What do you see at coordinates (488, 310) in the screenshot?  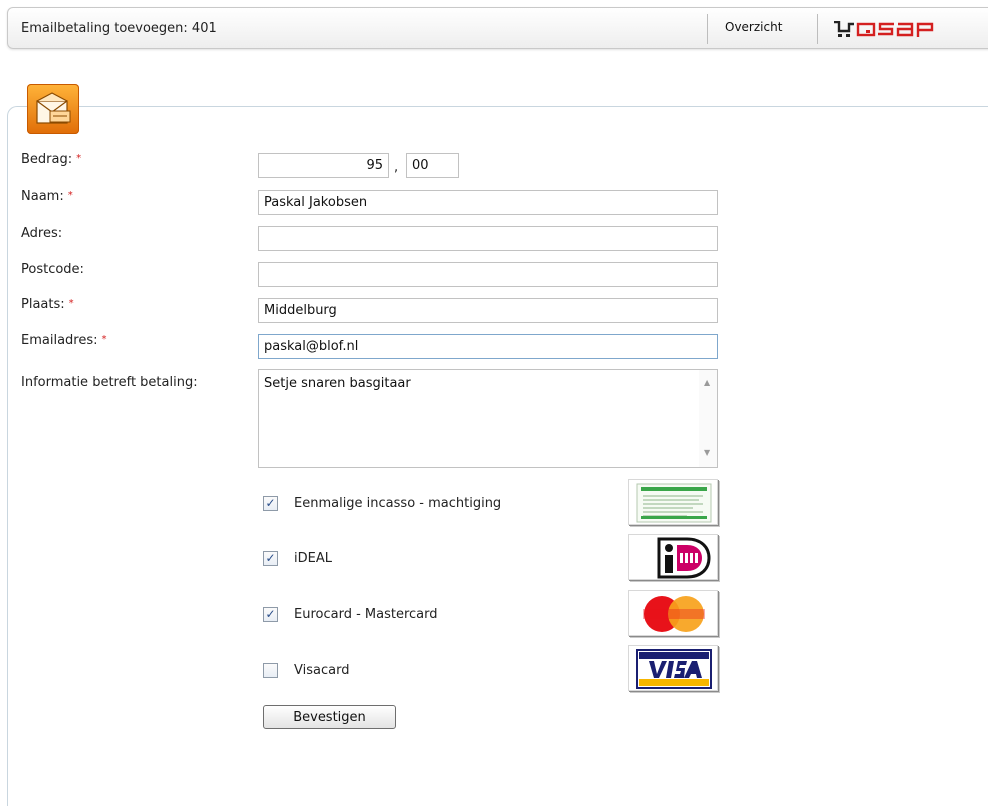 I see `city-input` at bounding box center [488, 310].